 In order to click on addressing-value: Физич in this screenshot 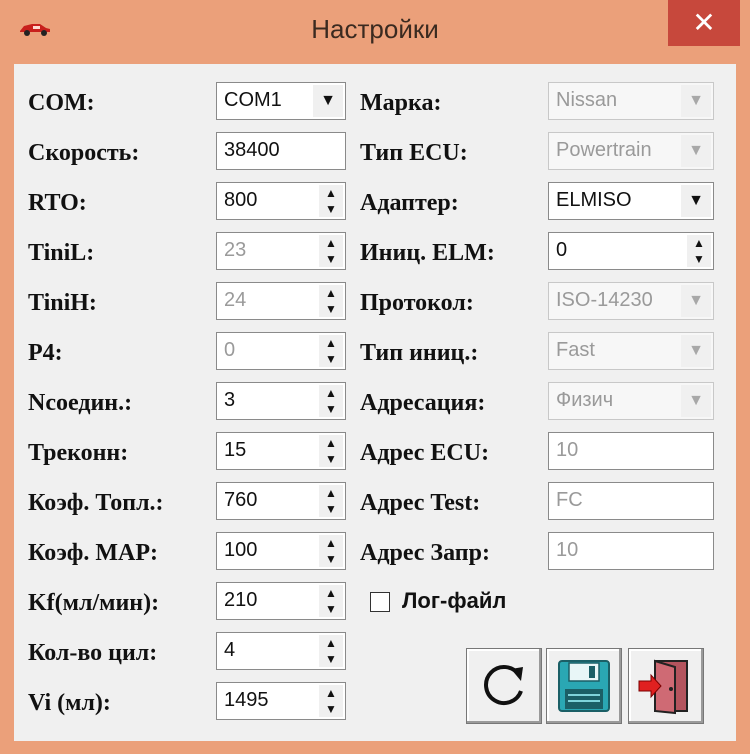, I will do `click(585, 400)`.